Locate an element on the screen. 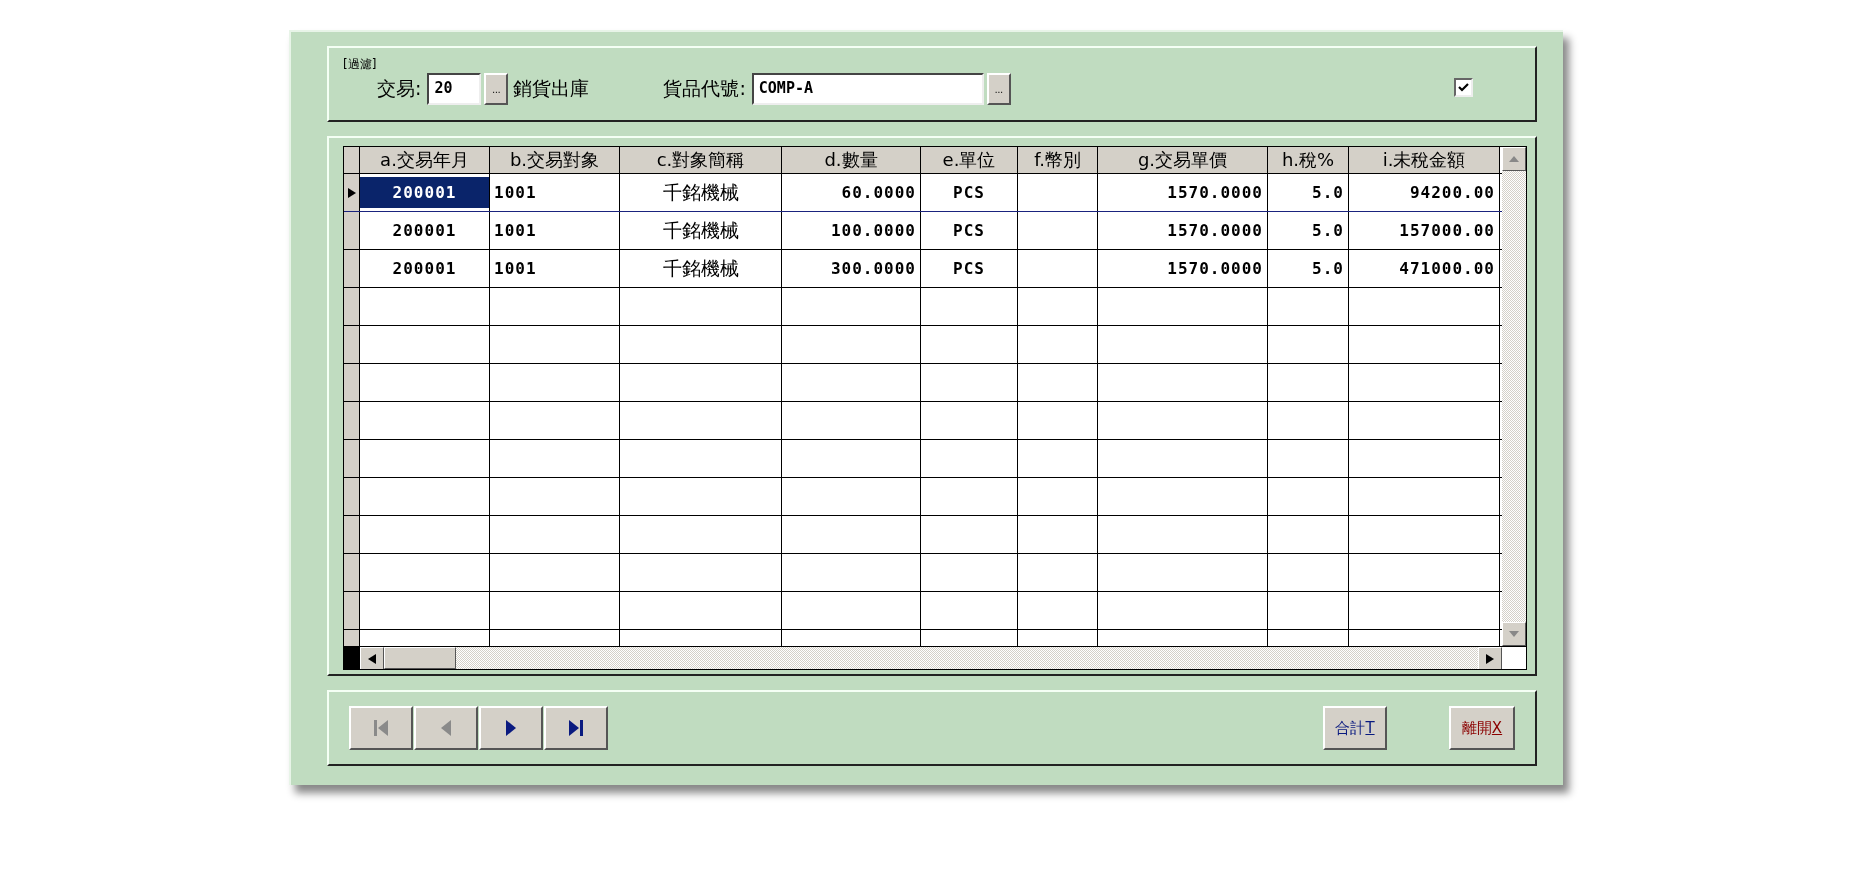 Image resolution: width=1850 pixels, height=881 pixels. row-pointer-icon is located at coordinates (351, 192).